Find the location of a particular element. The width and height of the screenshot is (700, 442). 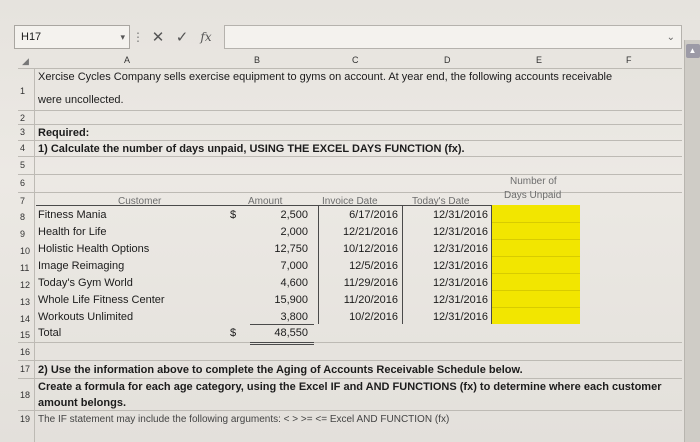

total-amount-cell: 48,550 is located at coordinates (279, 333).